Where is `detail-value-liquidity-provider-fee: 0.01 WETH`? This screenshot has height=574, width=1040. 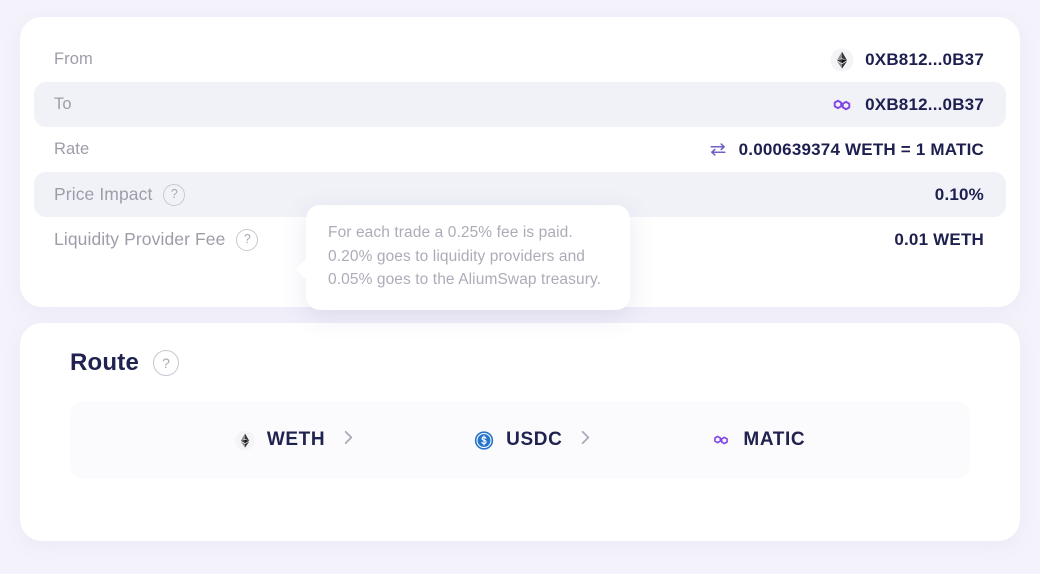
detail-value-liquidity-provider-fee: 0.01 WETH is located at coordinates (939, 240).